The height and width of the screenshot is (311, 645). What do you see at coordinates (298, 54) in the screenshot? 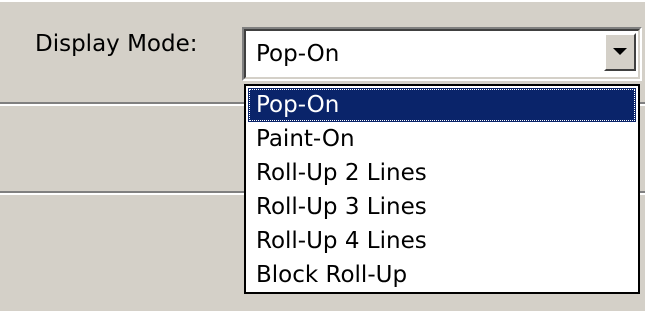
I see `combobox-value: Pop-On` at bounding box center [298, 54].